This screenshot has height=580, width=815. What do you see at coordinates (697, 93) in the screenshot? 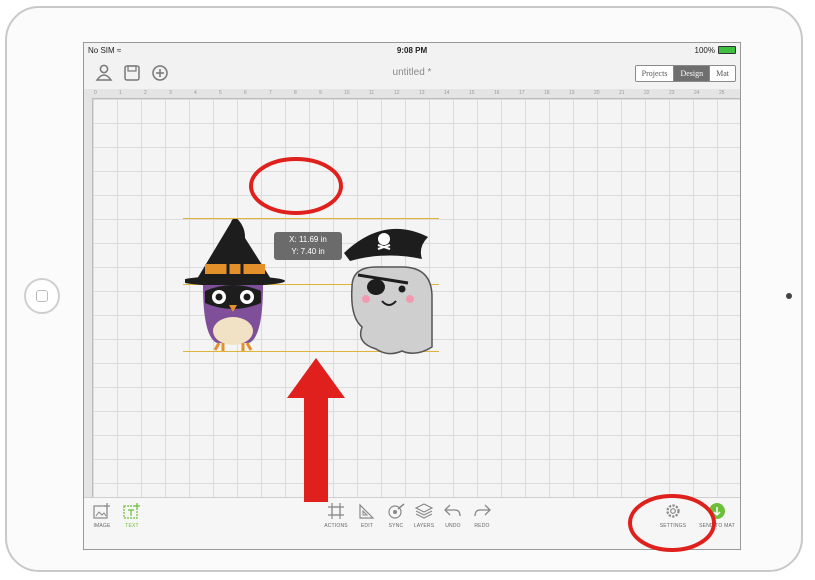
I see `ruler-tick-label: 24` at bounding box center [697, 93].